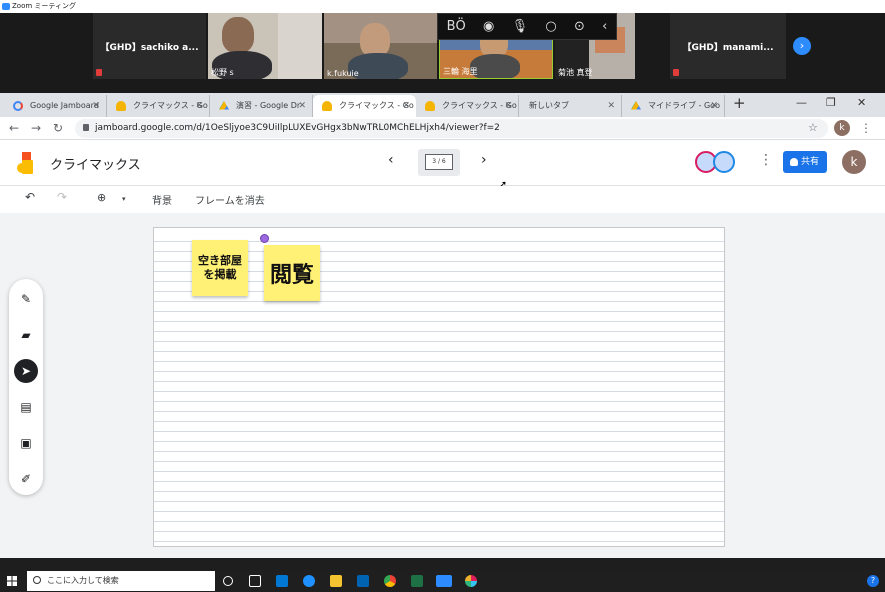 The width and height of the screenshot is (885, 592). What do you see at coordinates (336, 581) in the screenshot?
I see `file-explorer-icon` at bounding box center [336, 581].